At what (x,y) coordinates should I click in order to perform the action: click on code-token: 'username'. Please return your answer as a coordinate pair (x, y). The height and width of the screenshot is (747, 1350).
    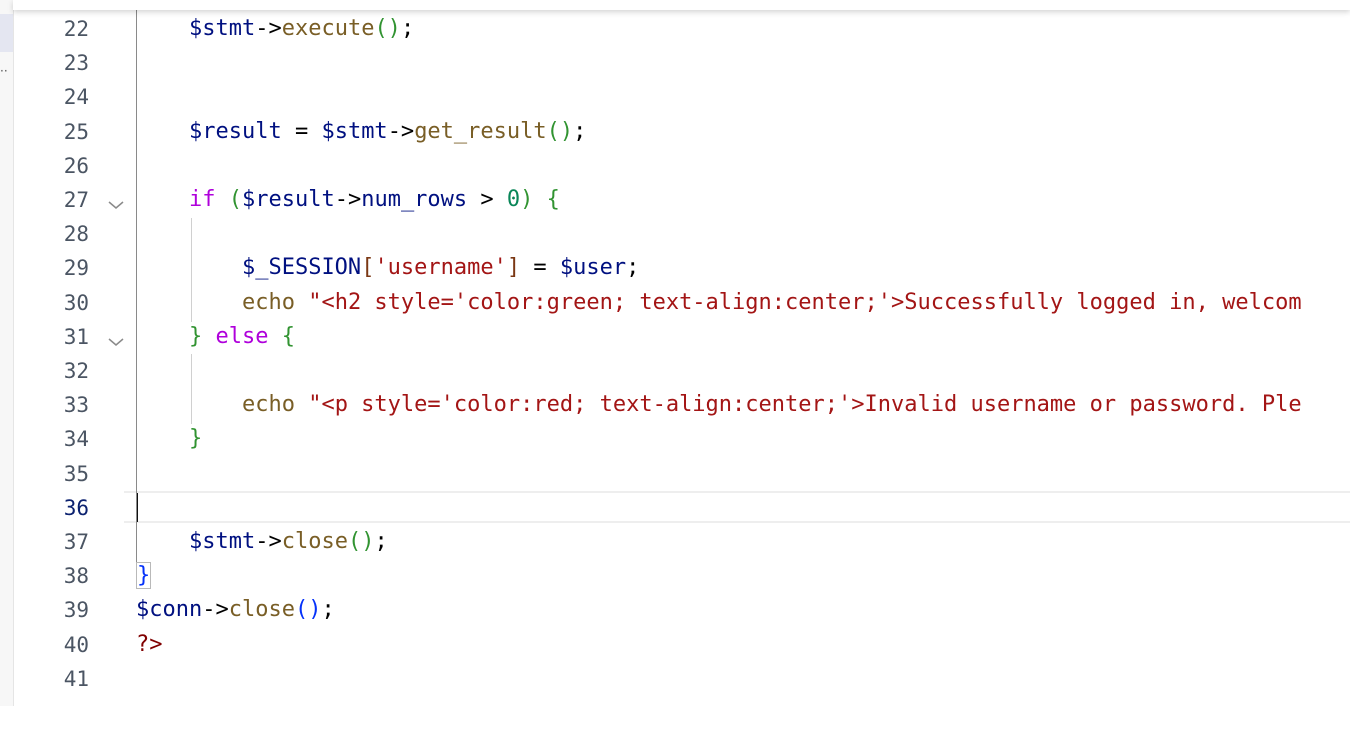
    Looking at the image, I should click on (440, 268).